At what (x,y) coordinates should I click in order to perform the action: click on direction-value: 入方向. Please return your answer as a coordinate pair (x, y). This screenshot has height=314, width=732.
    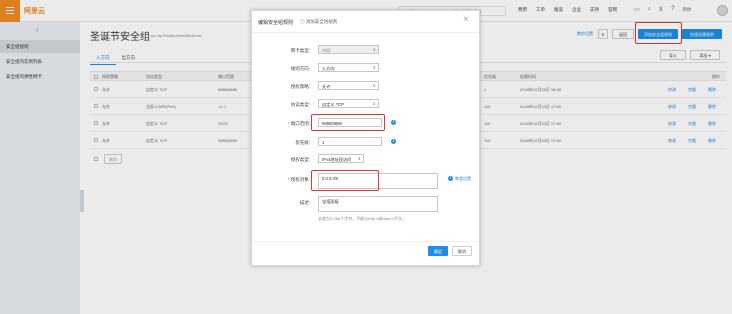
    Looking at the image, I should click on (328, 68).